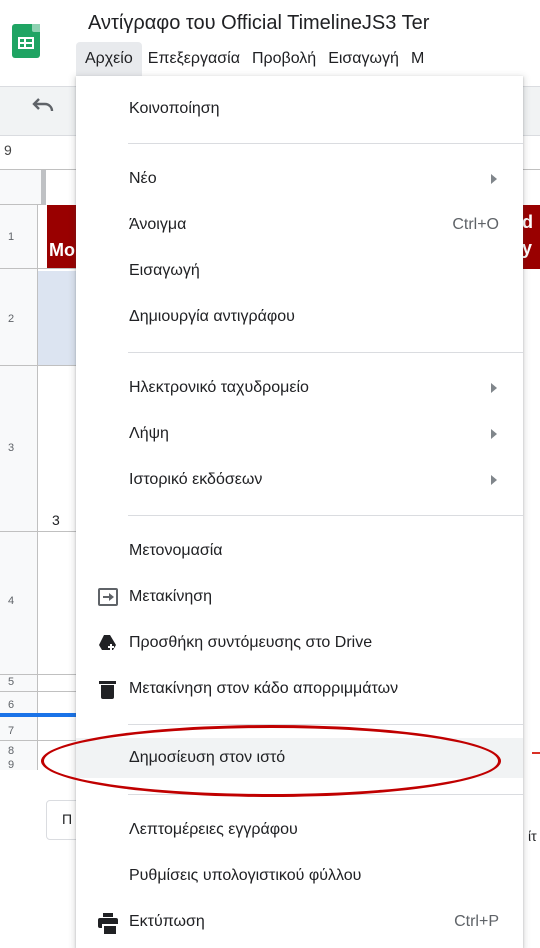  Describe the element at coordinates (143, 178) in the screenshot. I see `menu-item-label: Νέο` at that location.